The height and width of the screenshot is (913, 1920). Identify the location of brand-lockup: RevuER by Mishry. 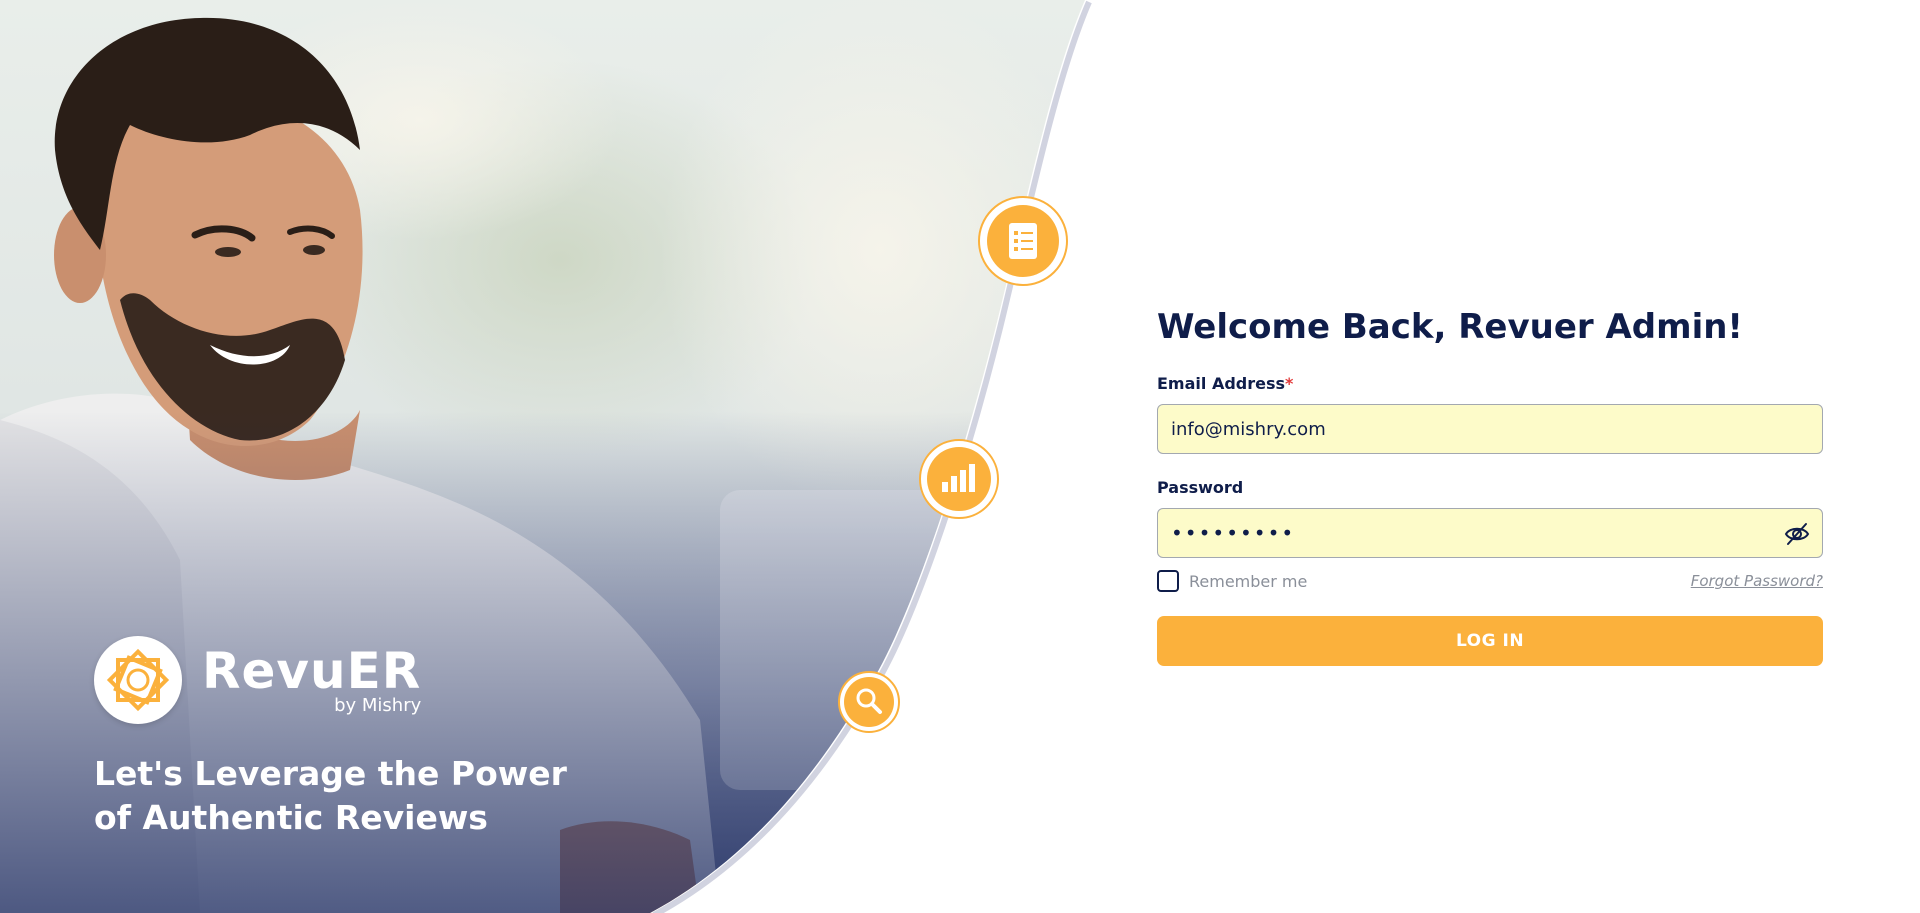
(257, 680).